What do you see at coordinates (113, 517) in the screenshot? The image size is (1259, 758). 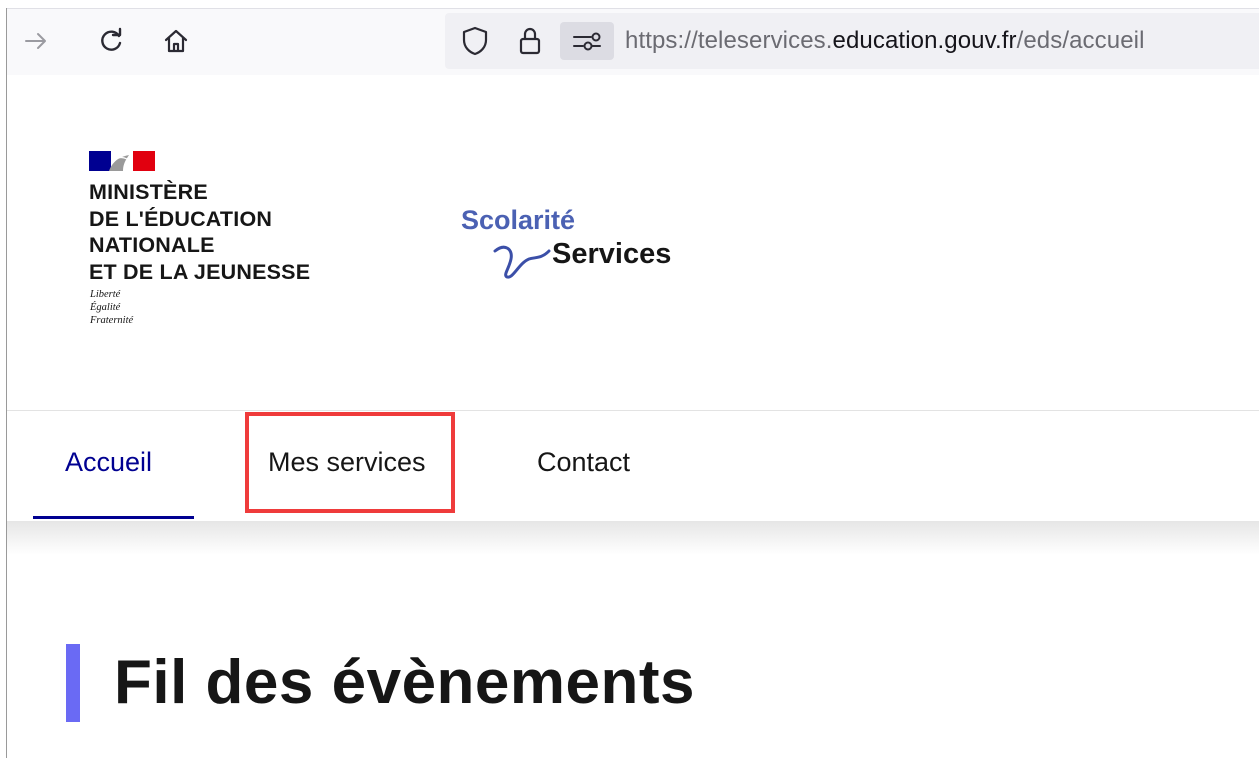 I see `nav-active-indicator` at bounding box center [113, 517].